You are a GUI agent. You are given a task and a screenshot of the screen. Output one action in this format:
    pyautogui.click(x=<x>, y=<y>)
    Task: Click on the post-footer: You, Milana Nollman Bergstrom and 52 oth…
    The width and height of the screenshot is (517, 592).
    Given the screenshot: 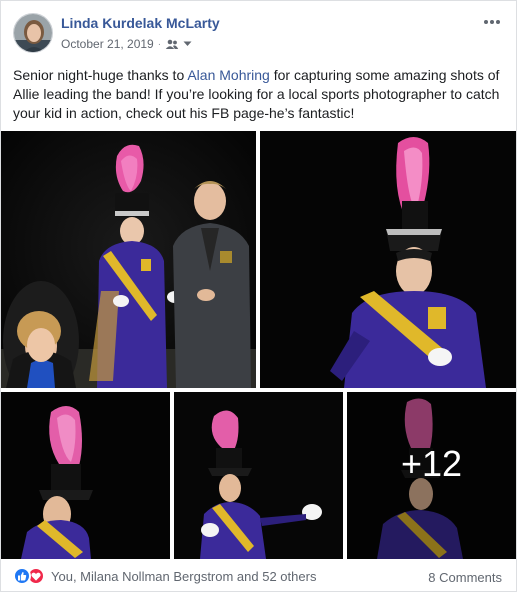 What is the action you would take?
    pyautogui.click(x=258, y=577)
    